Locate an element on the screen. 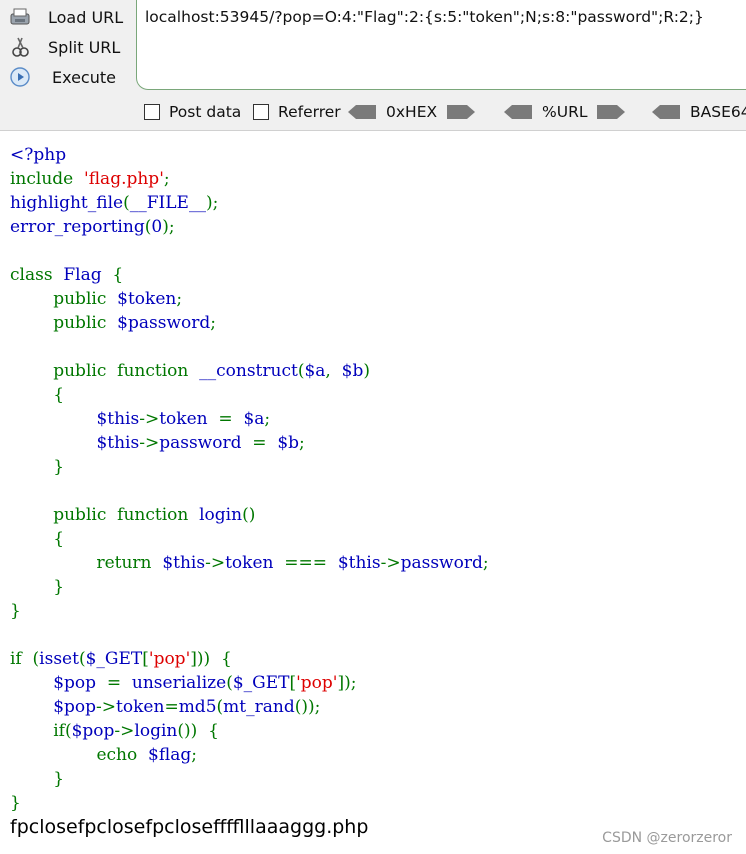 The height and width of the screenshot is (854, 746). code-function: login is located at coordinates (221, 515).